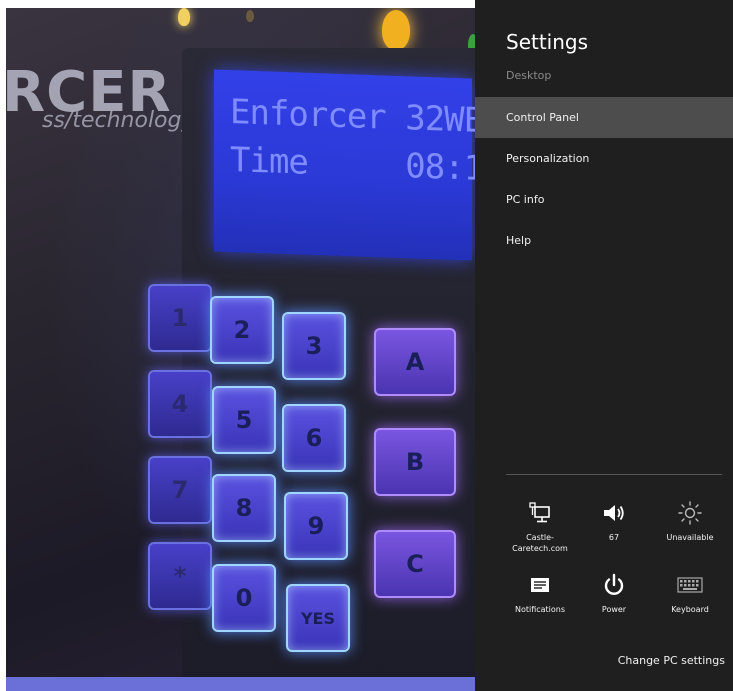  Describe the element at coordinates (671, 660) in the screenshot. I see `change-pc-settings-link: Change PC settings` at that location.